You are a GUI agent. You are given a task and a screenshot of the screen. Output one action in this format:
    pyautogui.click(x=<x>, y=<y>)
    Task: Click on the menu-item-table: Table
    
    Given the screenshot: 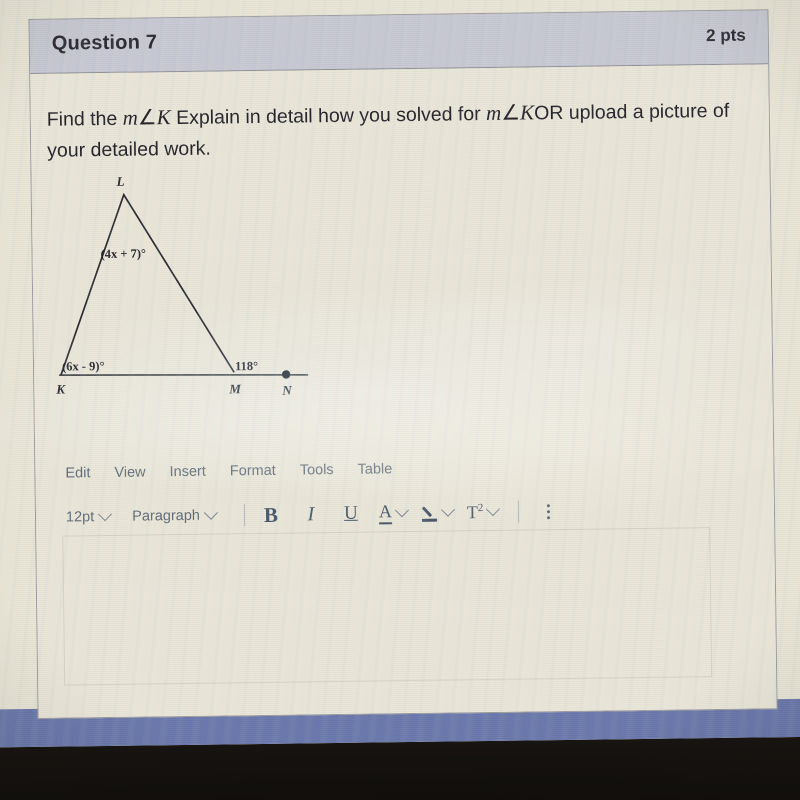 What is the action you would take?
    pyautogui.click(x=375, y=469)
    